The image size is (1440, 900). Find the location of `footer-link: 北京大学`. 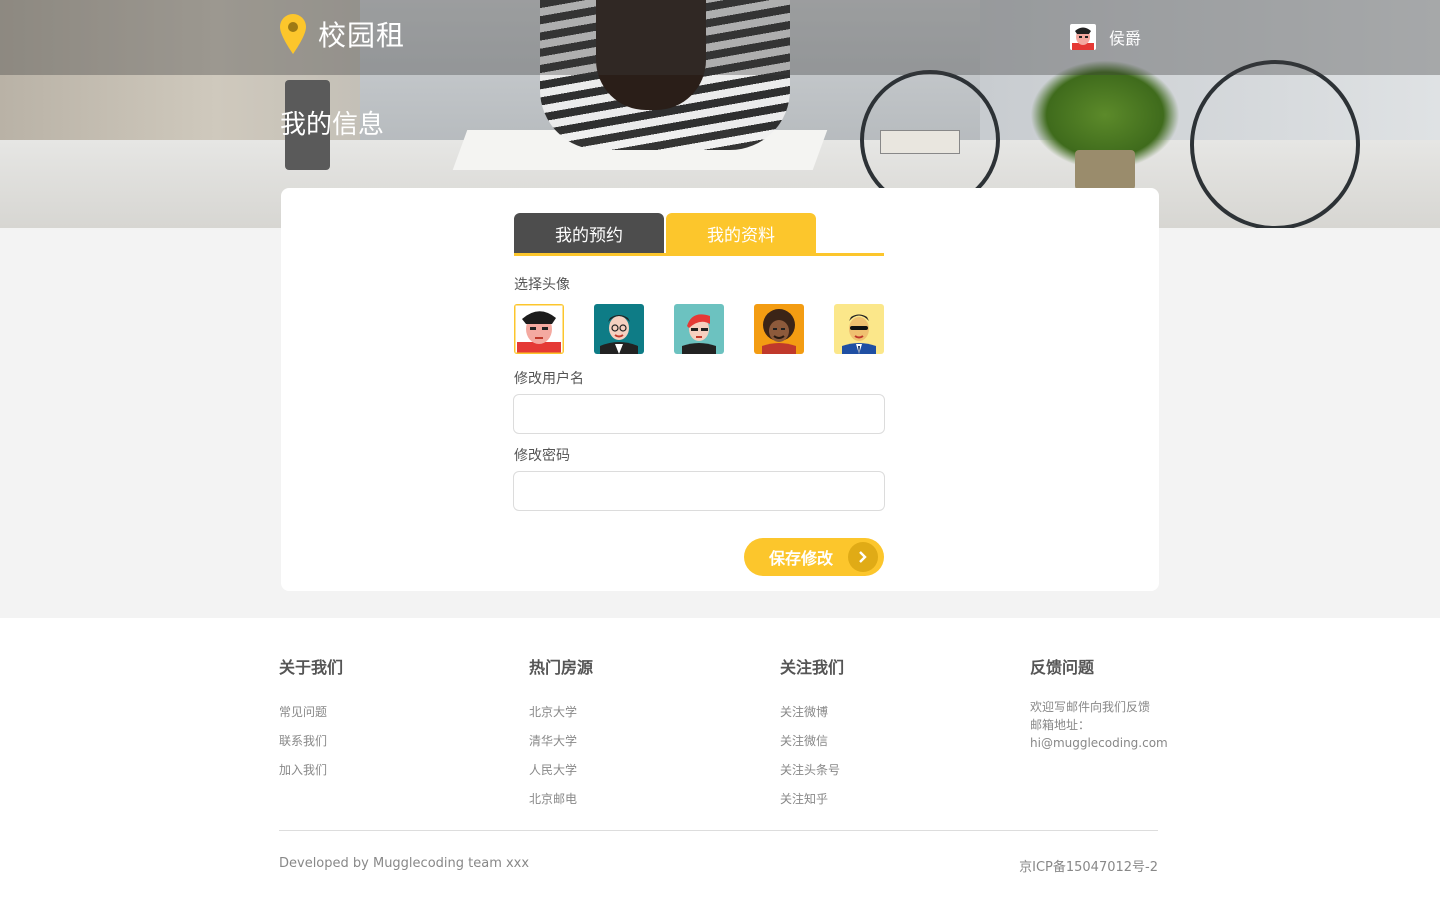

footer-link: 北京大学 is located at coordinates (561, 712).